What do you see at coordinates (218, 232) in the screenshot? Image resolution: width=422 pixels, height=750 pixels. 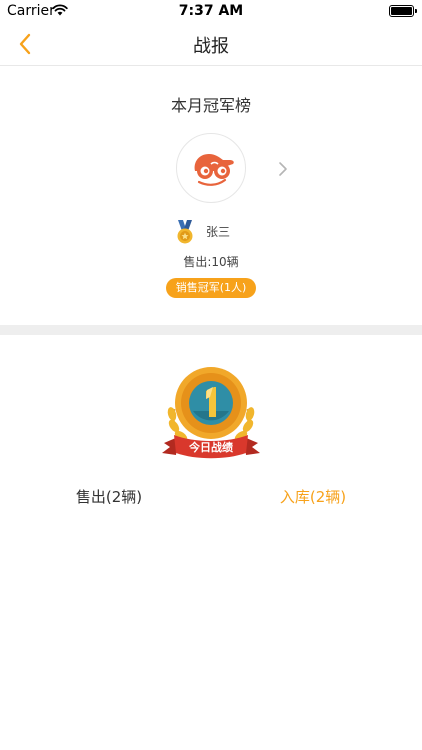 I see `champion-name: 张三` at bounding box center [218, 232].